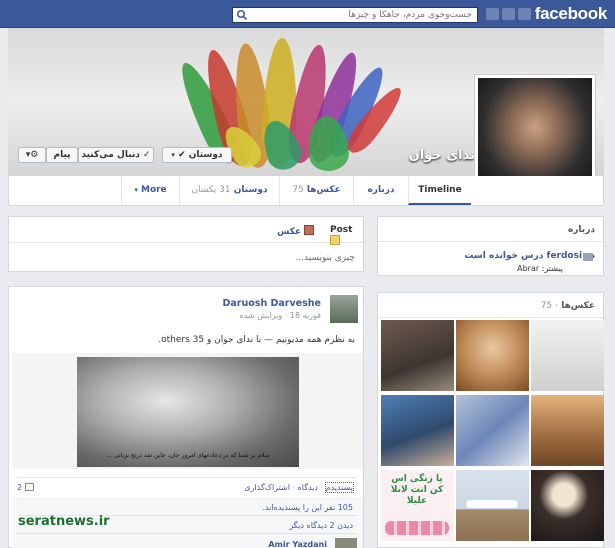 The image size is (615, 548). What do you see at coordinates (150, 190) in the screenshot?
I see `tab-more: ▾ More` at bounding box center [150, 190].